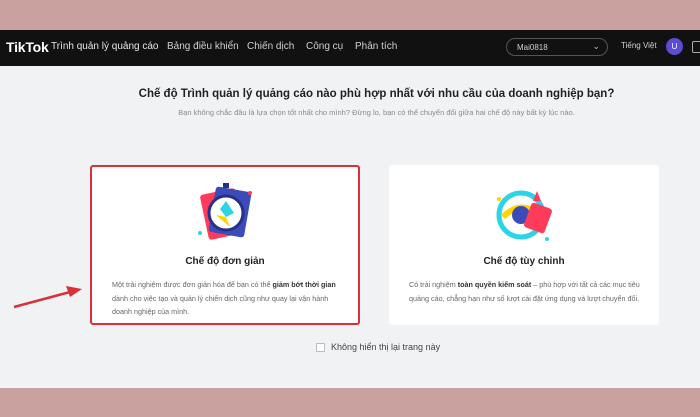 The height and width of the screenshot is (417, 700). Describe the element at coordinates (674, 46) in the screenshot. I see `avatar: U` at that location.